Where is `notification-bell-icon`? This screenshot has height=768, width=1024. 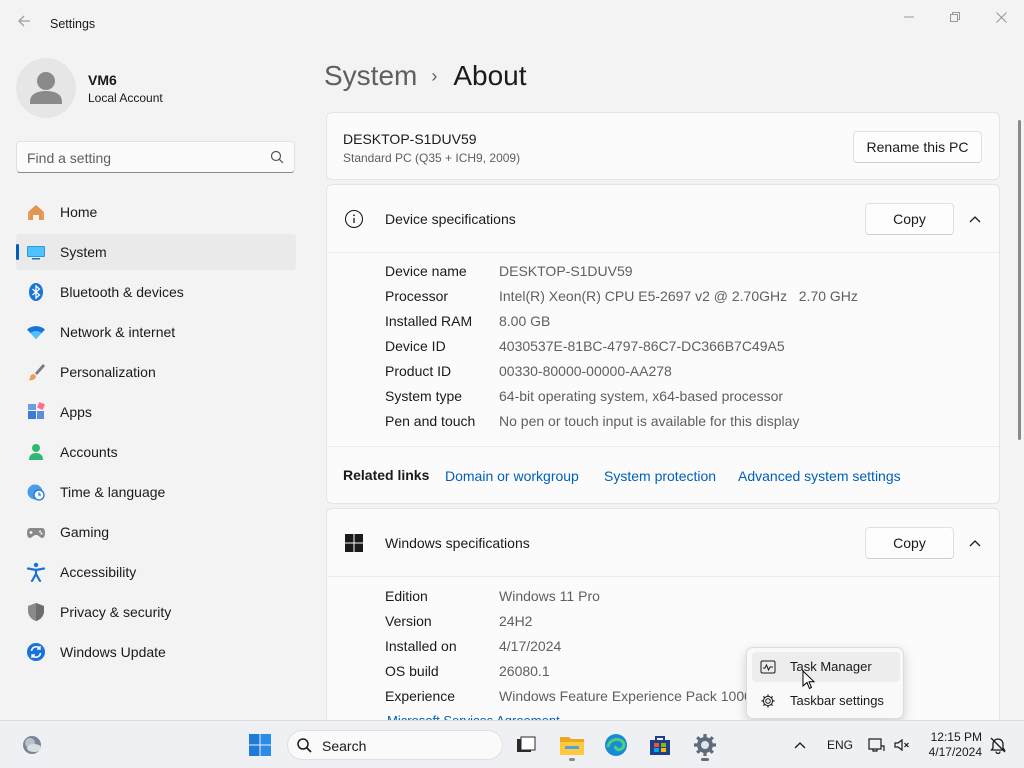
notification-bell-icon is located at coordinates (998, 745).